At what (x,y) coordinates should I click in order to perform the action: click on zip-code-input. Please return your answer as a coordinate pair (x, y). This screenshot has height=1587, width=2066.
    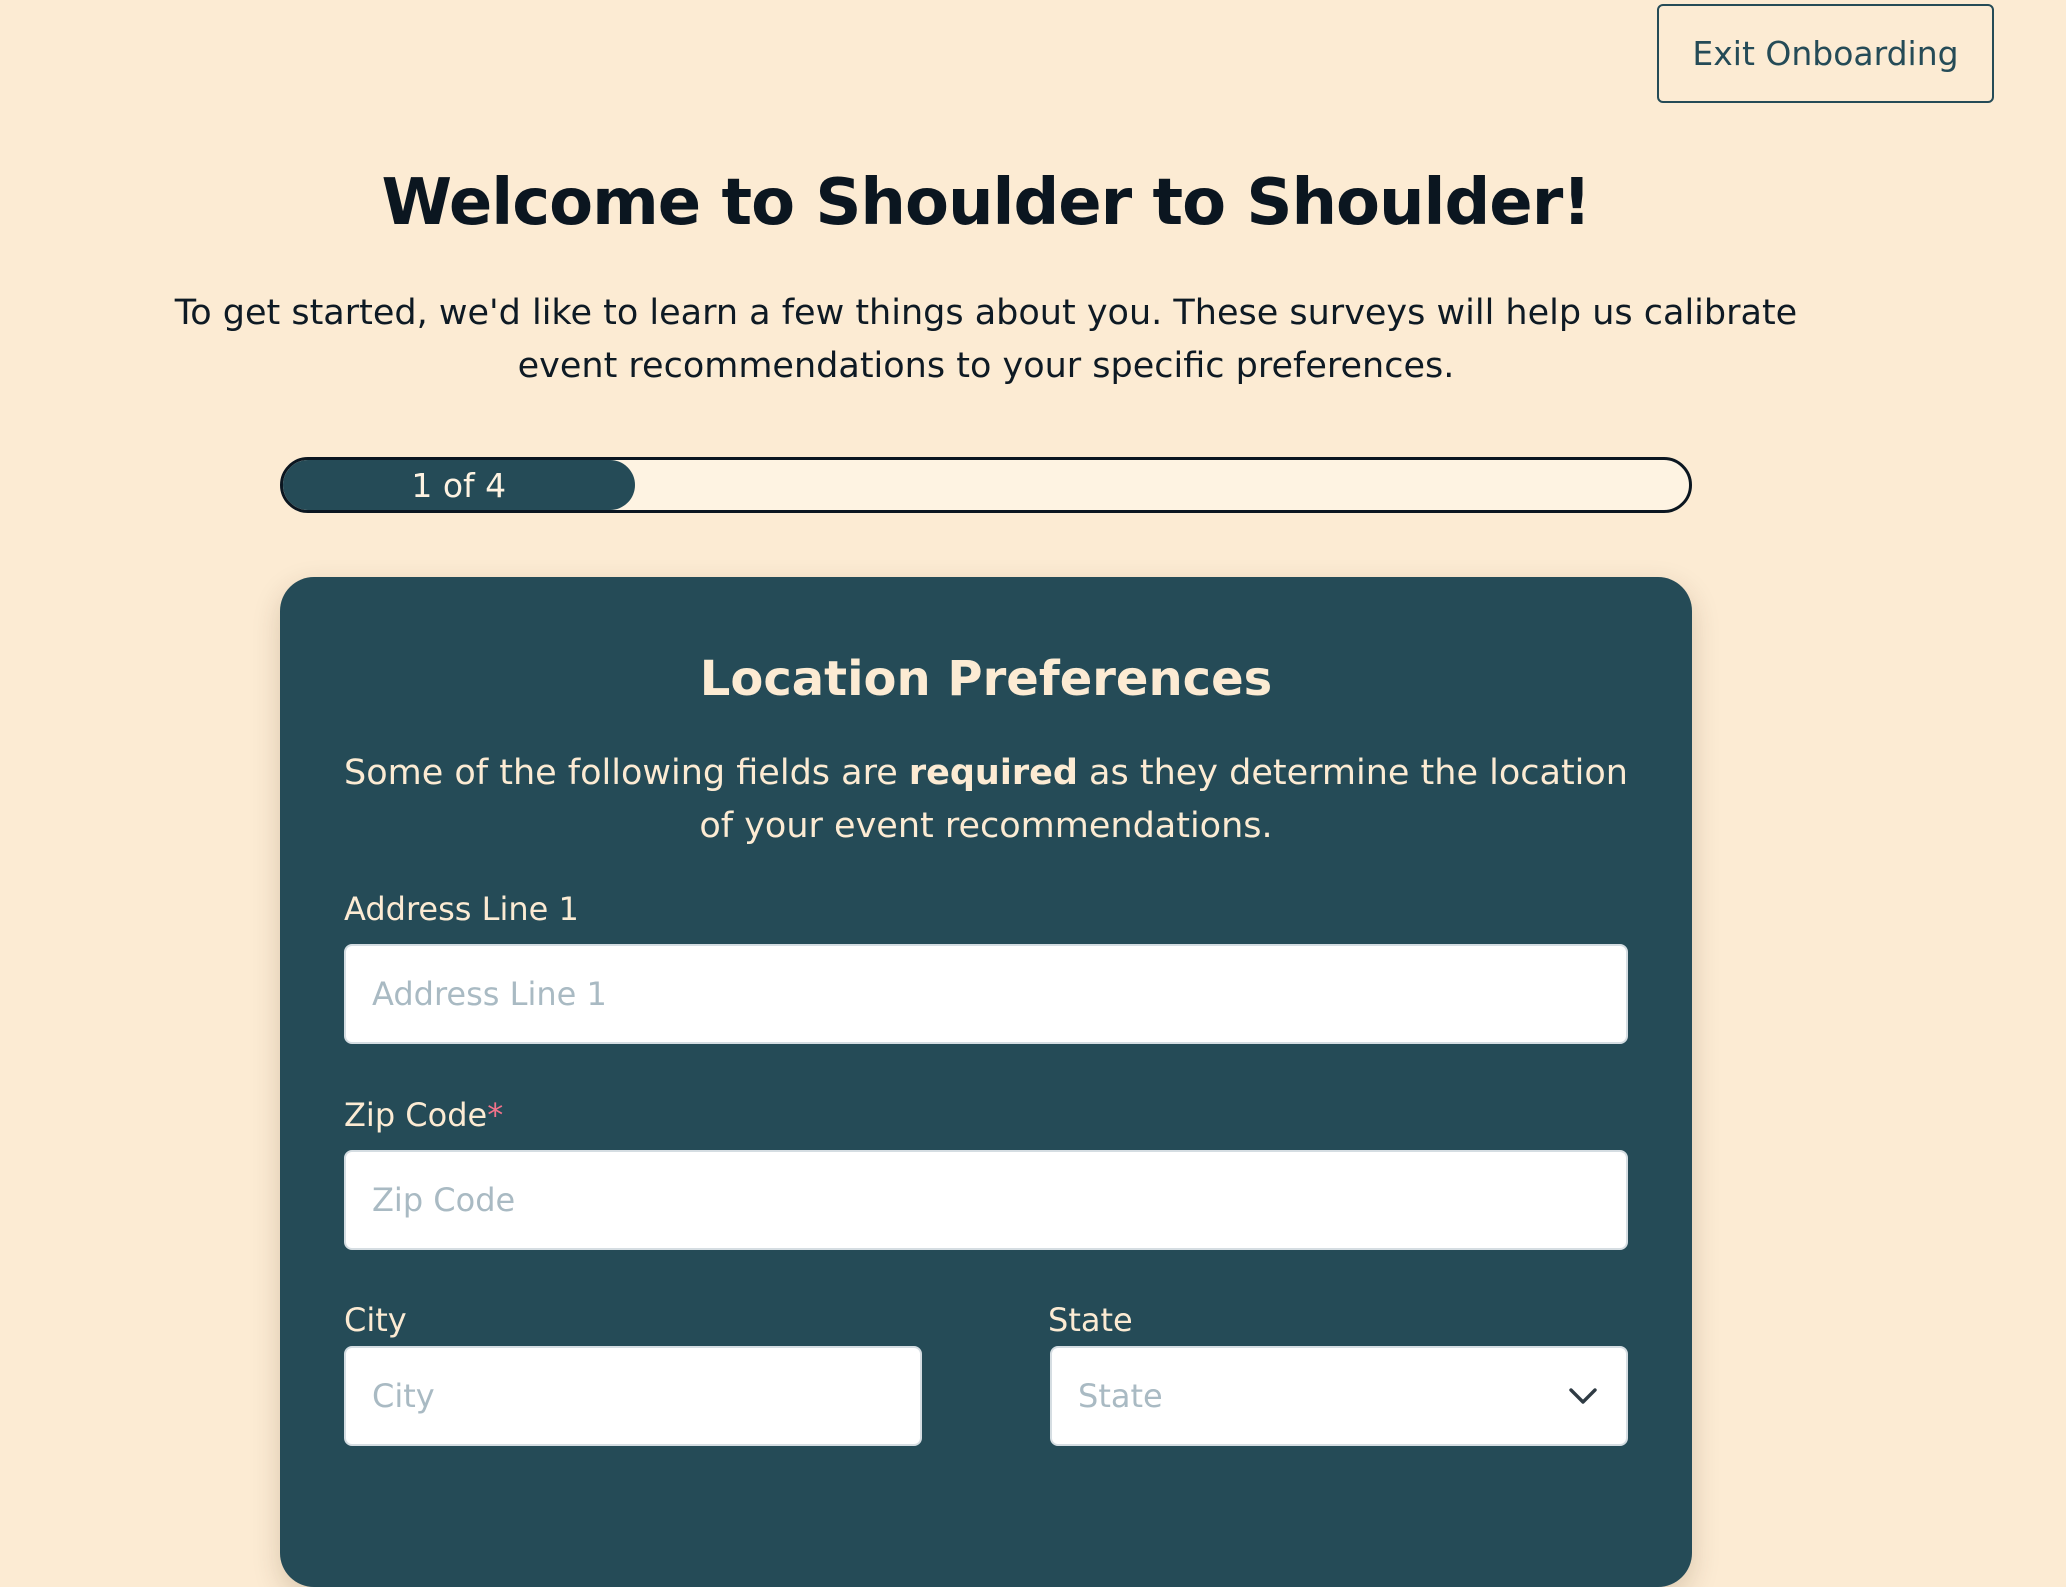
    Looking at the image, I should click on (986, 1200).